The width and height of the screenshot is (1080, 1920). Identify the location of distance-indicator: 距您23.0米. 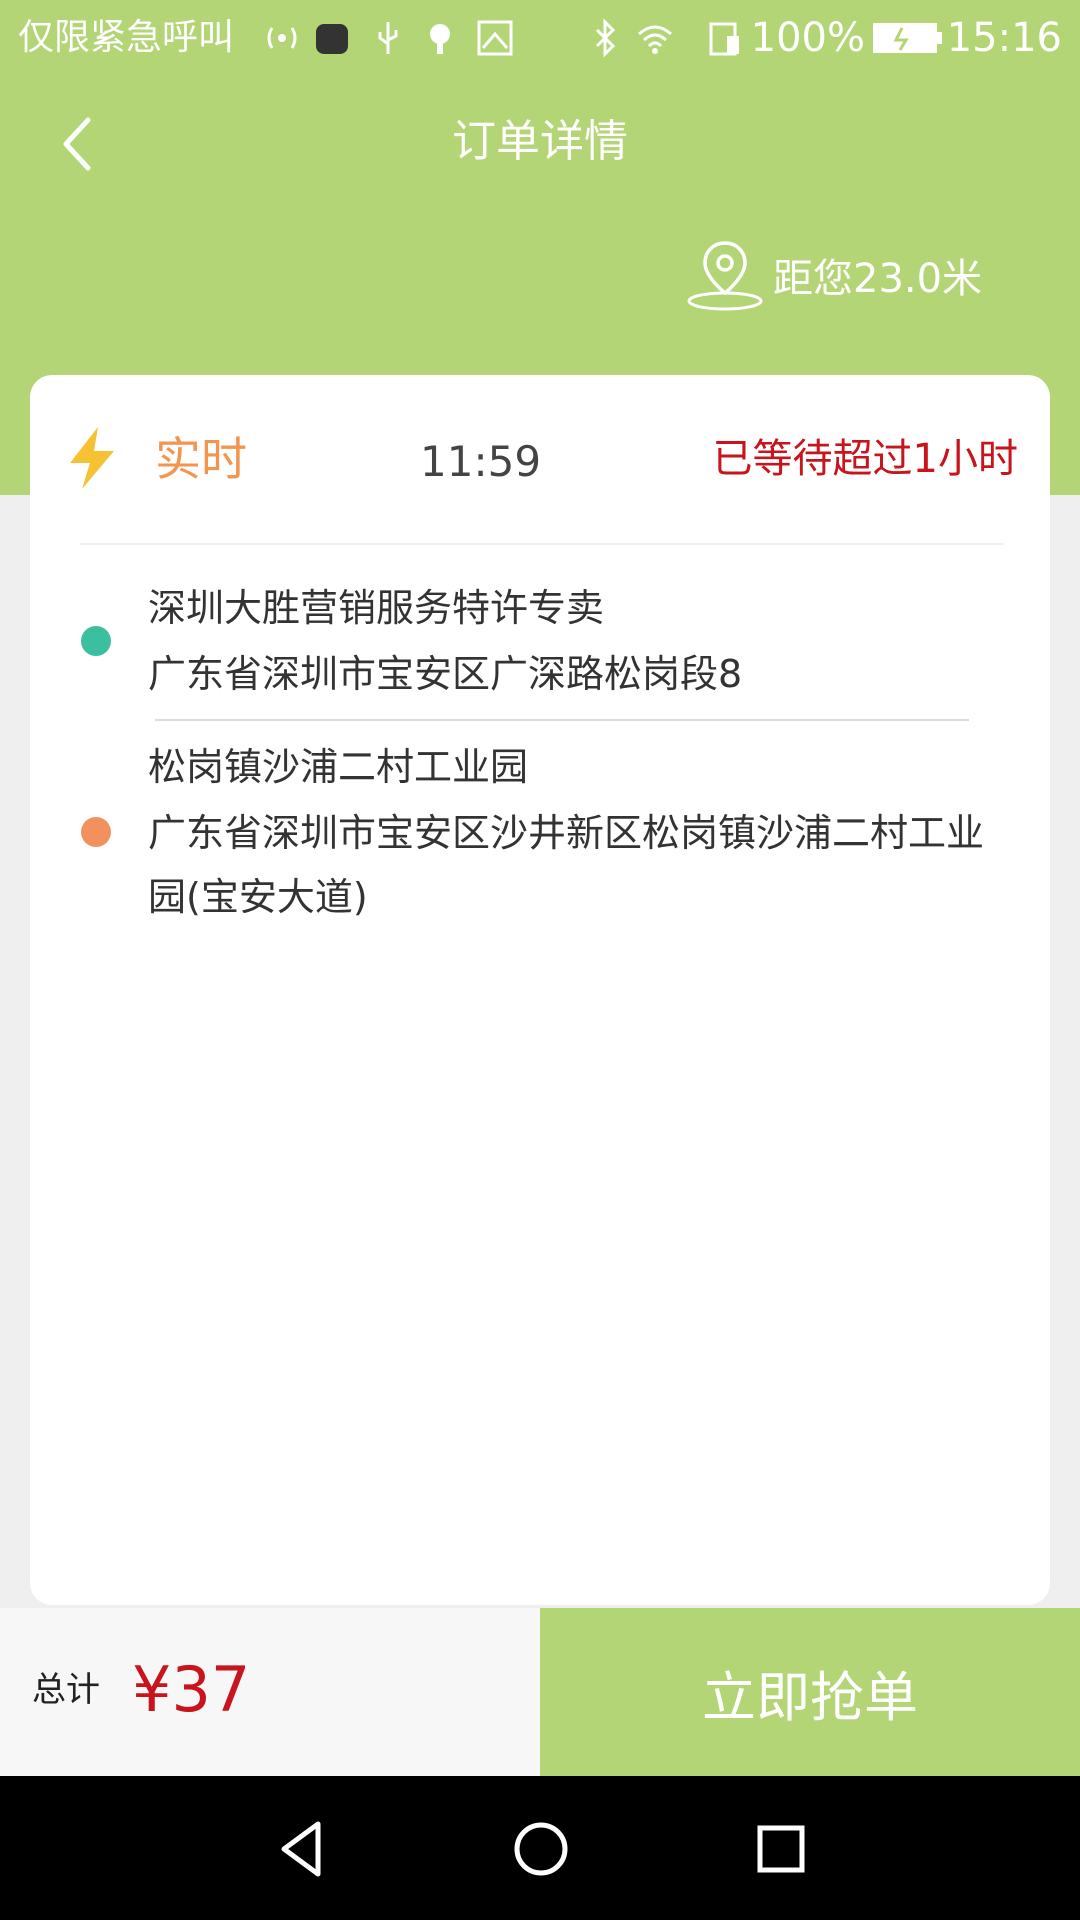
(833, 275).